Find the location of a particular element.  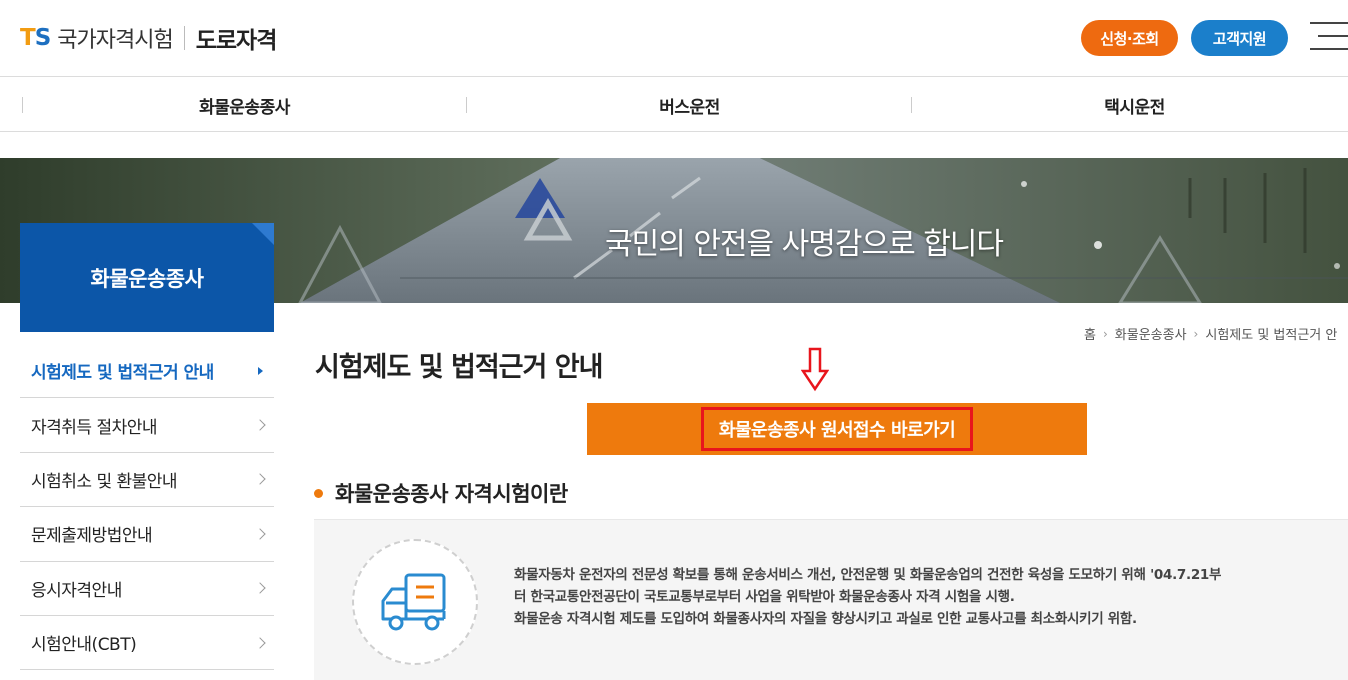

truck-icon is located at coordinates (413, 602).